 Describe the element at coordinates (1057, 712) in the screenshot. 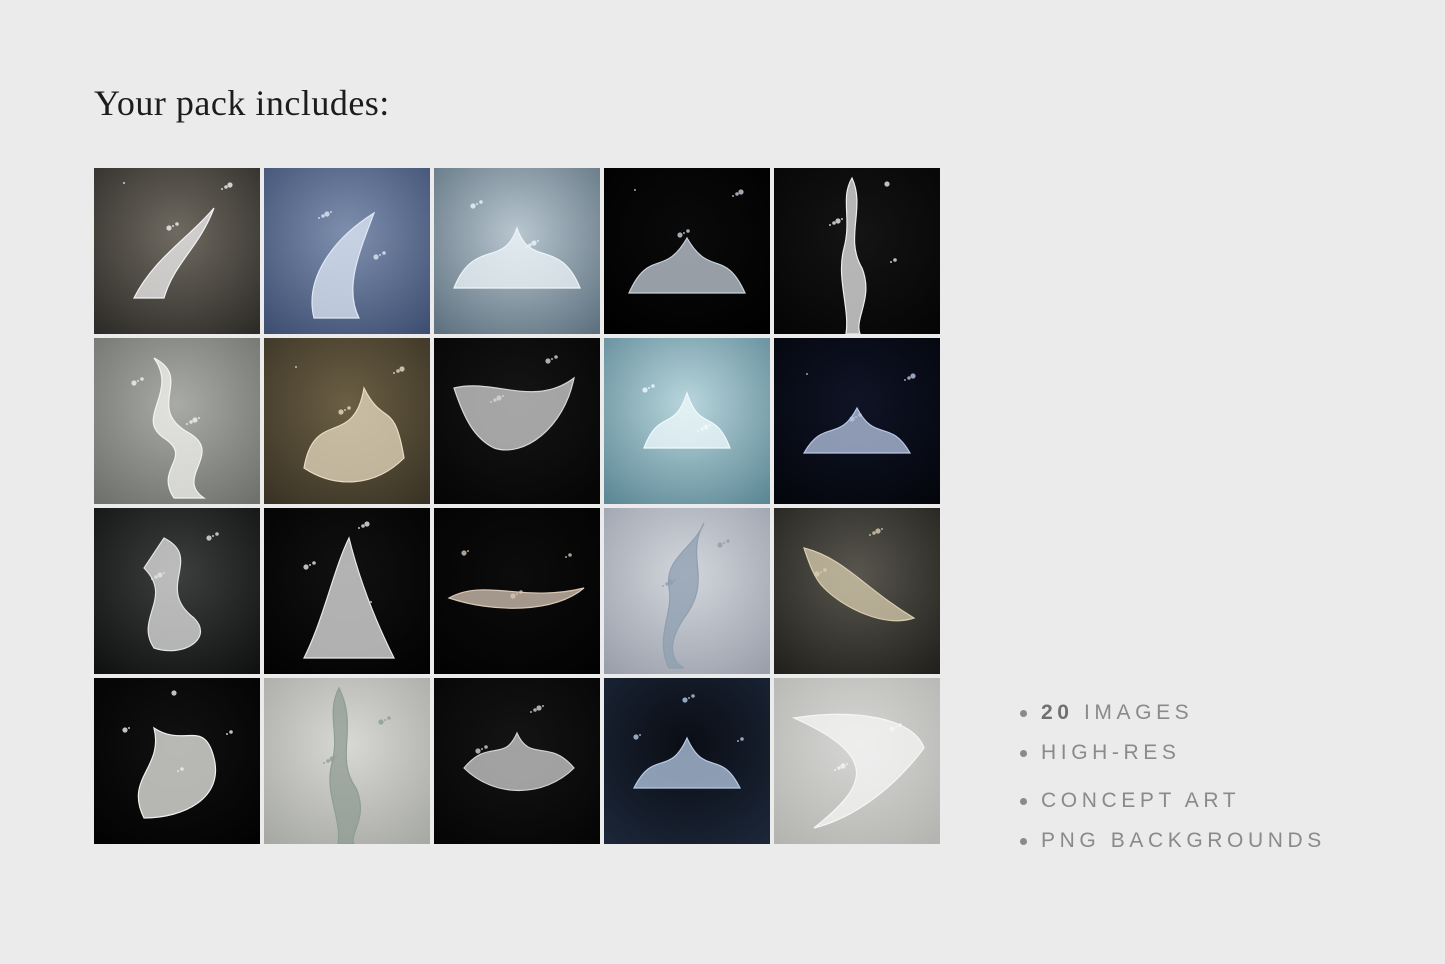

I see `image-count: 20` at that location.